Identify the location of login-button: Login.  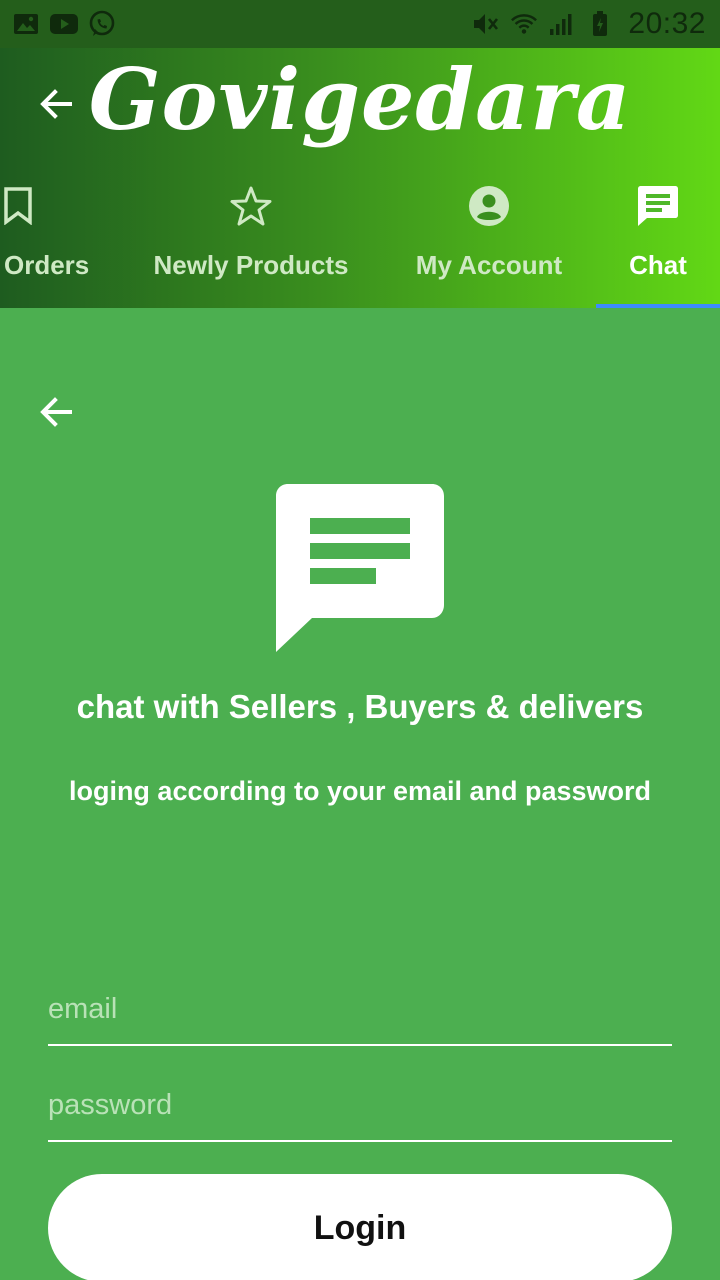
(360, 1227).